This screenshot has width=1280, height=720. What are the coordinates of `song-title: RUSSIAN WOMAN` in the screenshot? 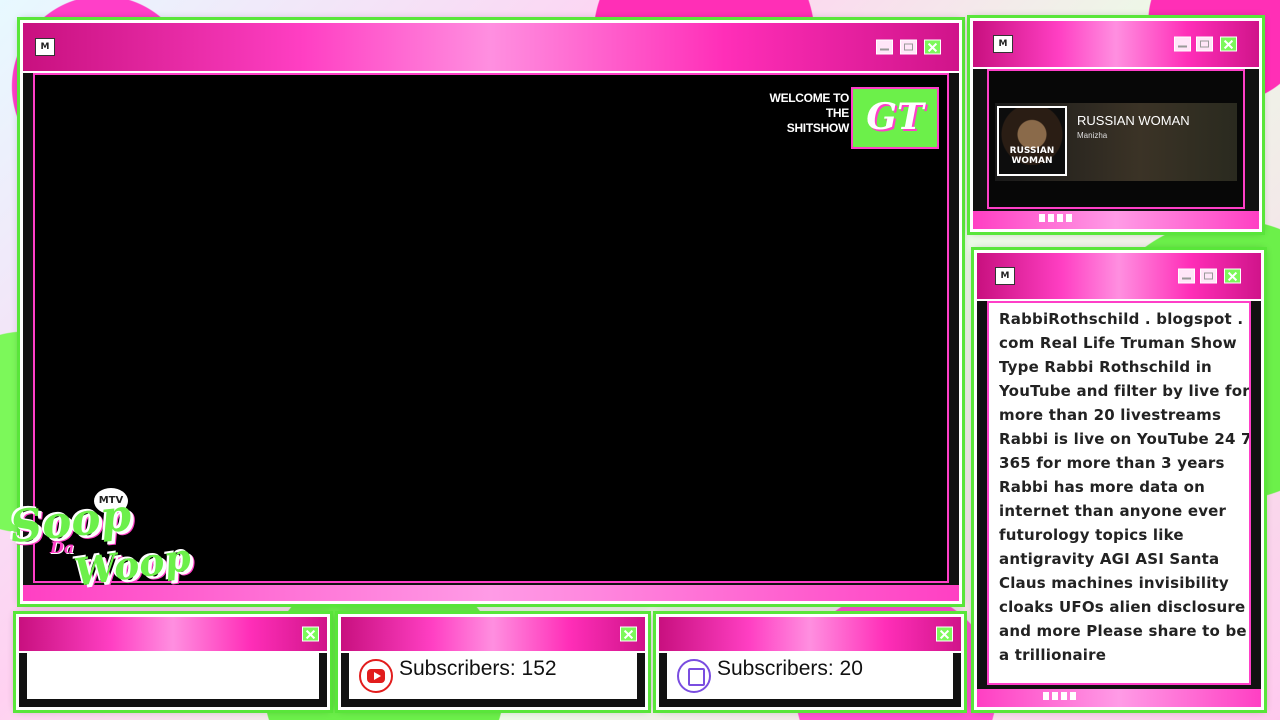 It's located at (1133, 120).